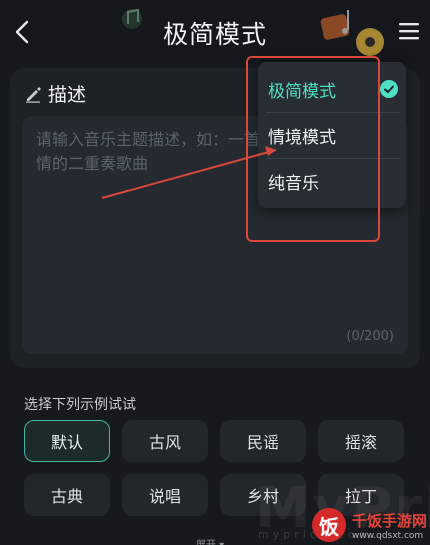 The height and width of the screenshot is (545, 430). I want to click on menu-icon, so click(409, 31).